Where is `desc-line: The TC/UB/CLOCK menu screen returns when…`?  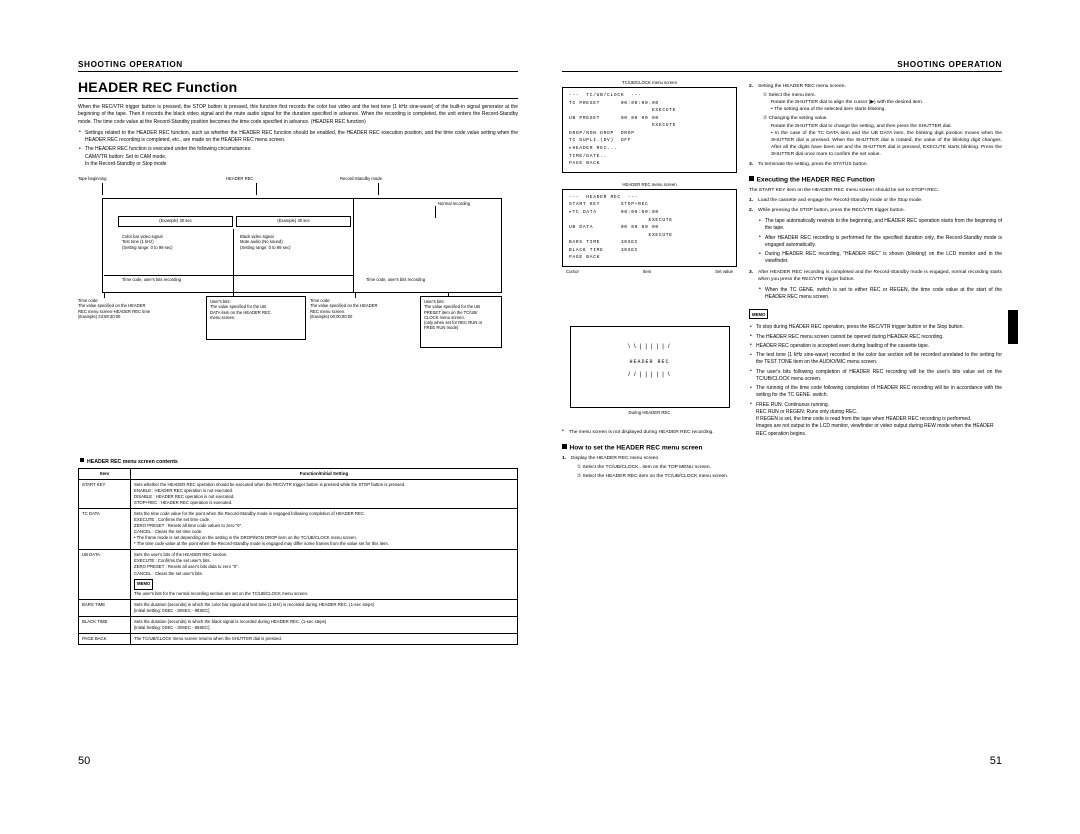
desc-line: The TC/UB/CLOCK menu screen returns when… is located at coordinates (208, 638).